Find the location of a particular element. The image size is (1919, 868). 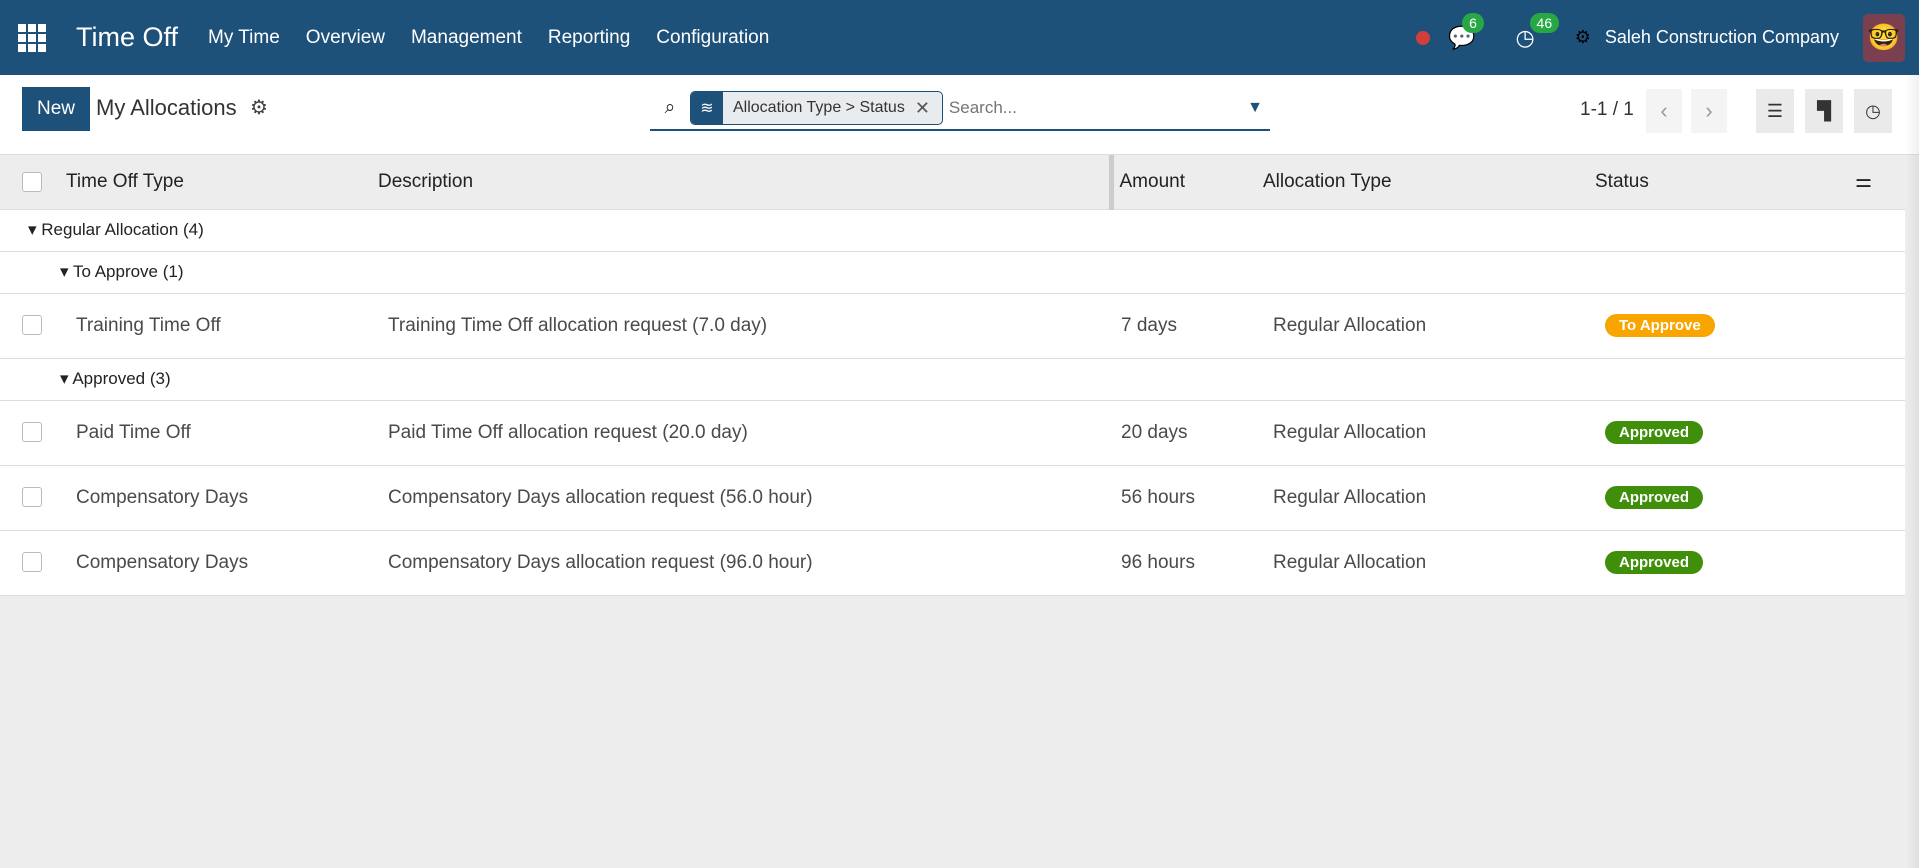

kanban-view-button: ▜ is located at coordinates (1824, 111).